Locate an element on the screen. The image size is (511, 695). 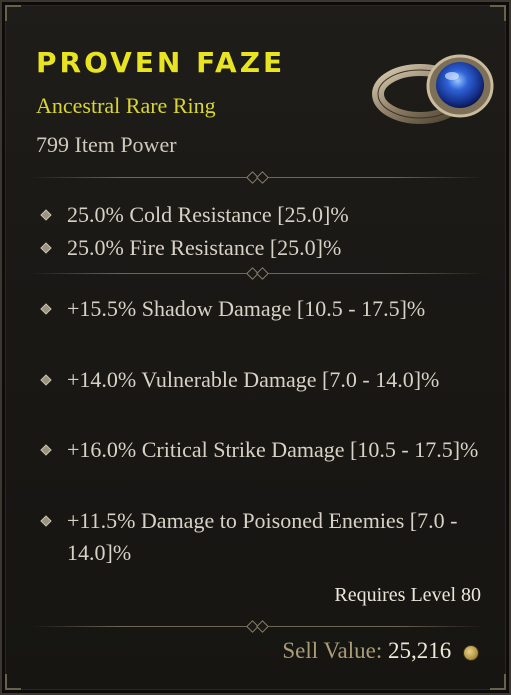
sell-value: Sell Value: 25,216 is located at coordinates (380, 651).